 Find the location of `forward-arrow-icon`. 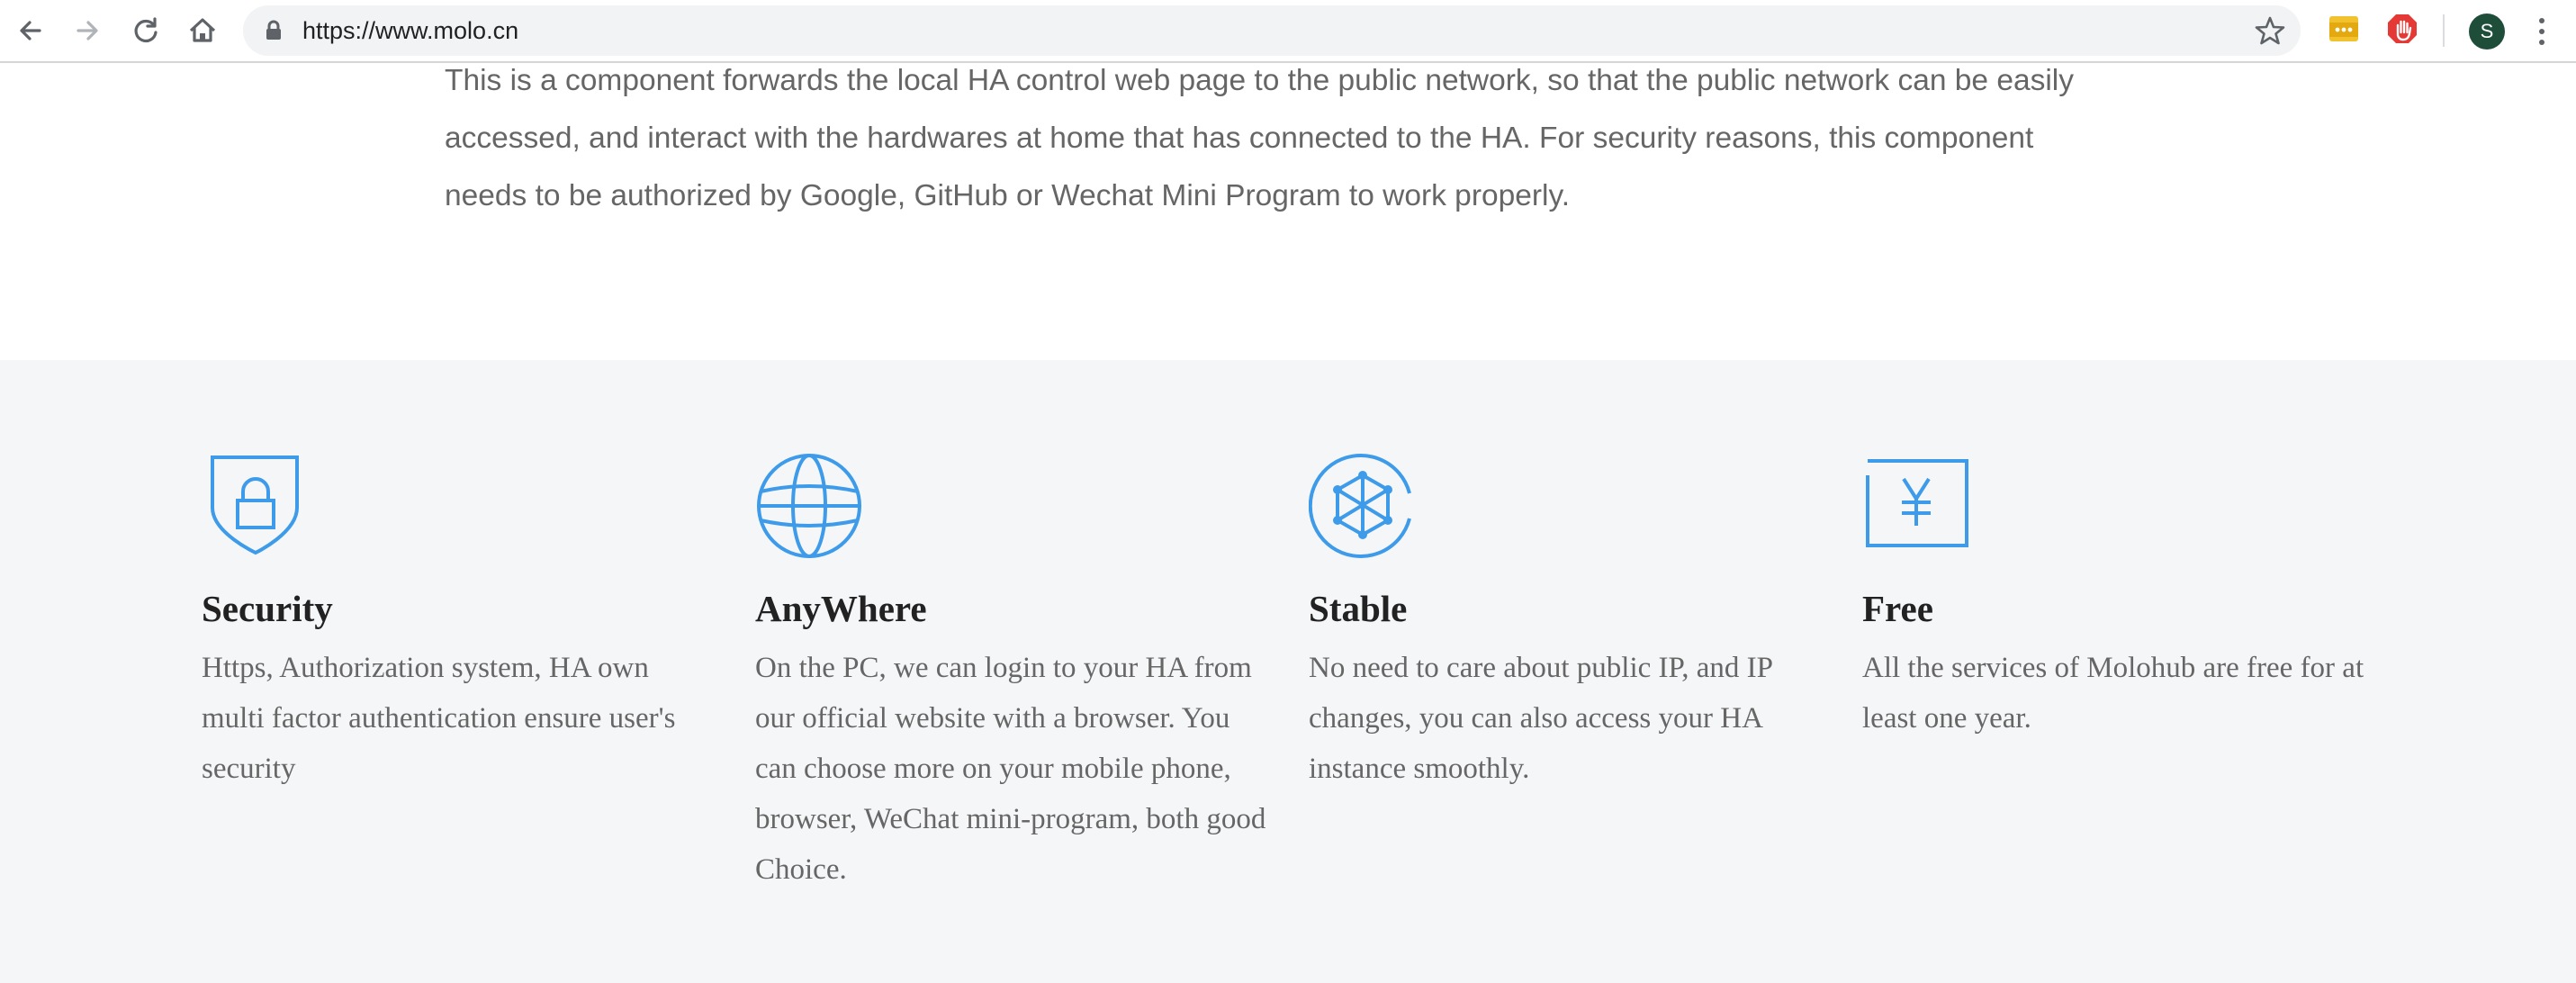

forward-arrow-icon is located at coordinates (87, 31).